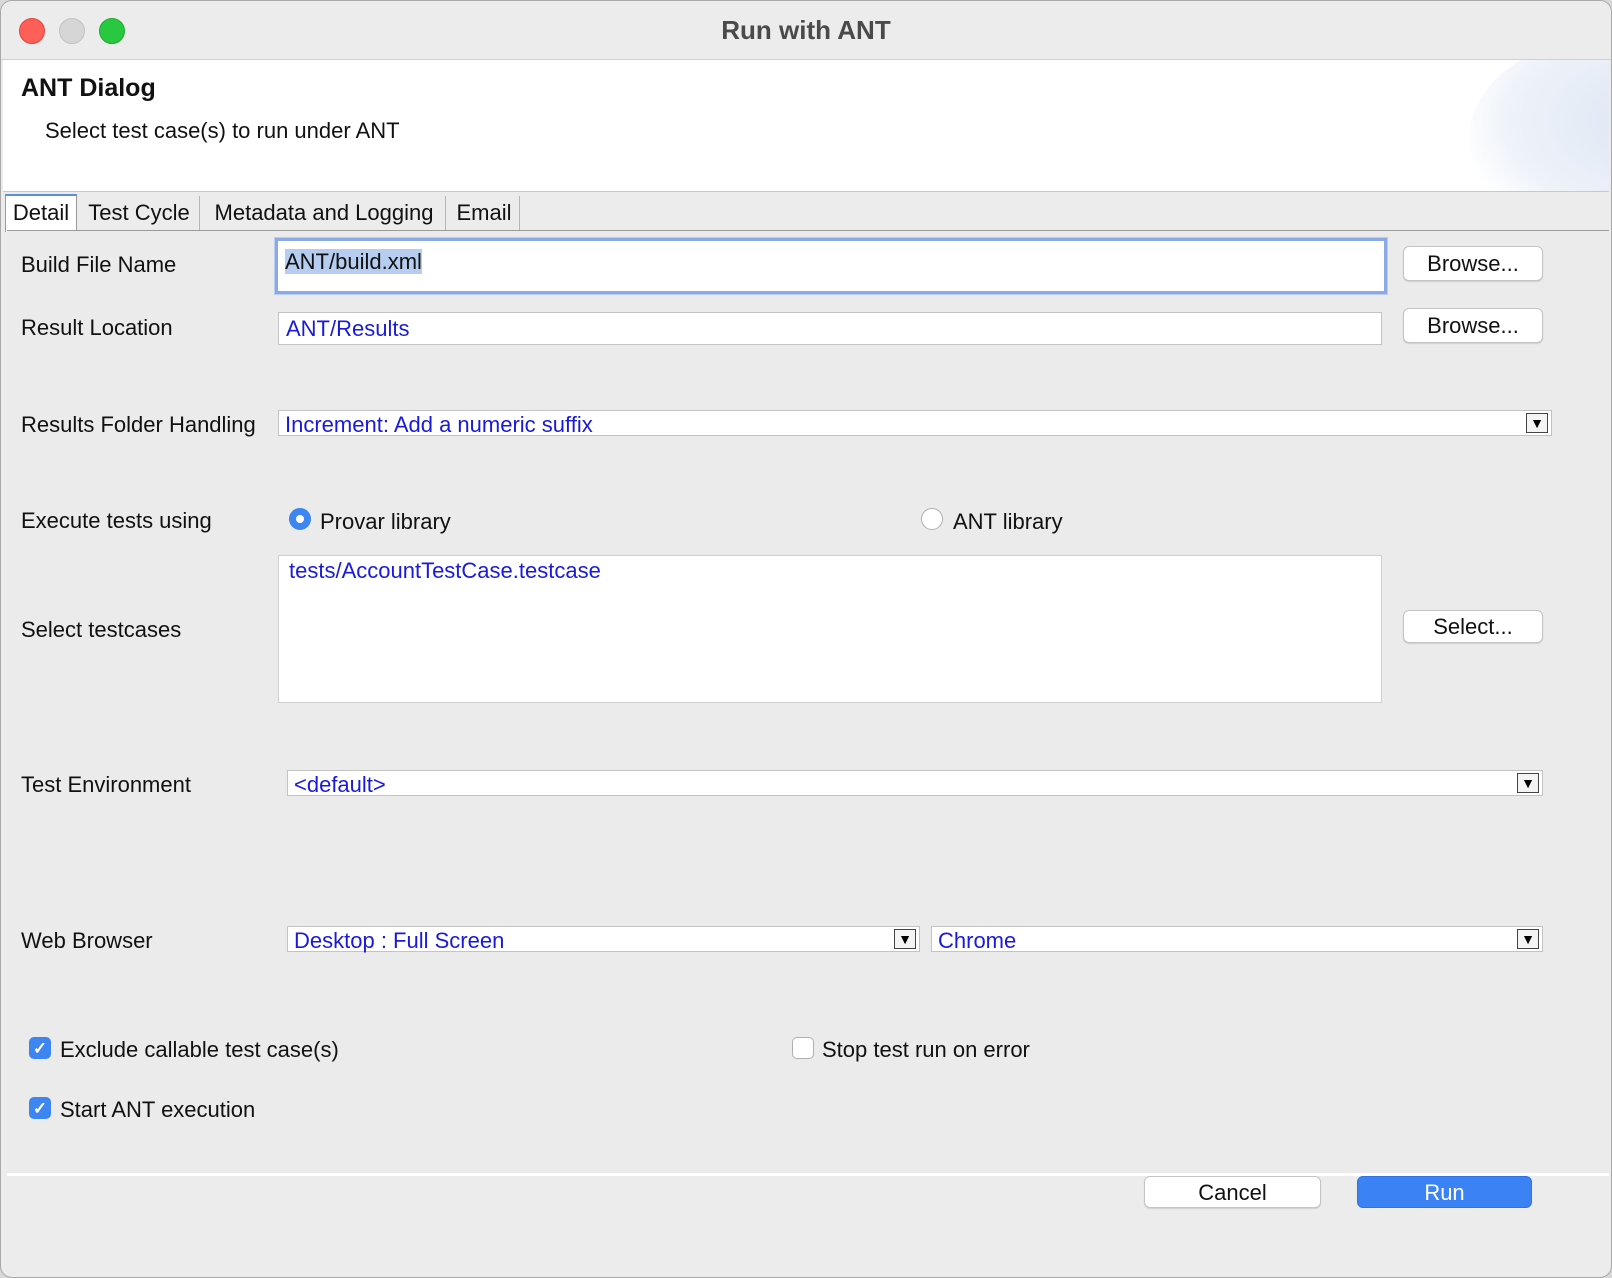 Image resolution: width=1612 pixels, height=1278 pixels. Describe the element at coordinates (1232, 1192) in the screenshot. I see `cancel-button: Cancel` at that location.